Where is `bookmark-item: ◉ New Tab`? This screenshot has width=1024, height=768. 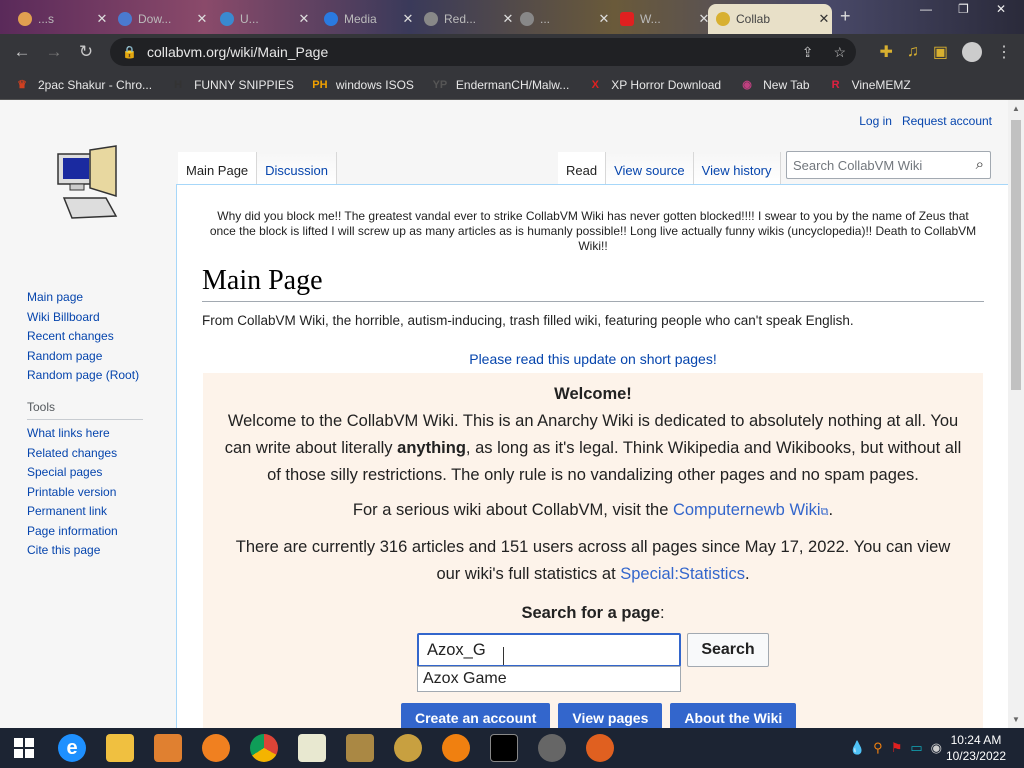
bookmark-item: ◉ New Tab is located at coordinates (774, 85).